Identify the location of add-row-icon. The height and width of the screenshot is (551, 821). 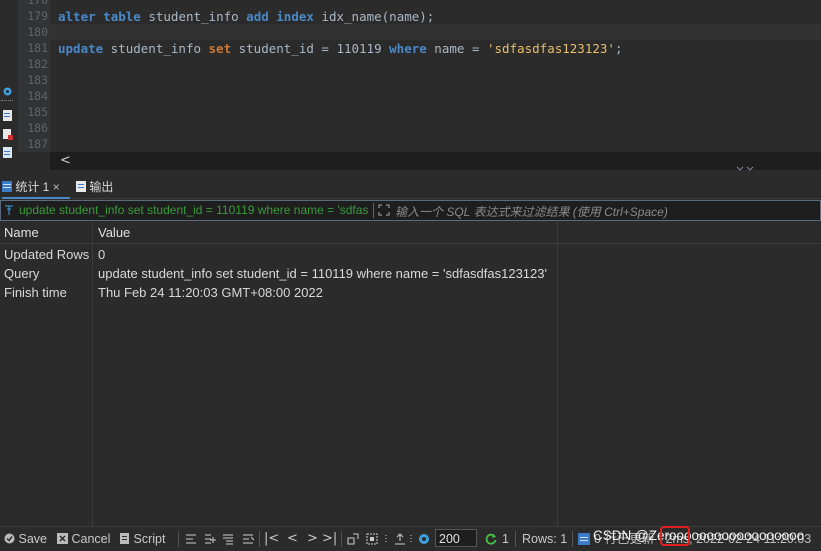
(210, 539).